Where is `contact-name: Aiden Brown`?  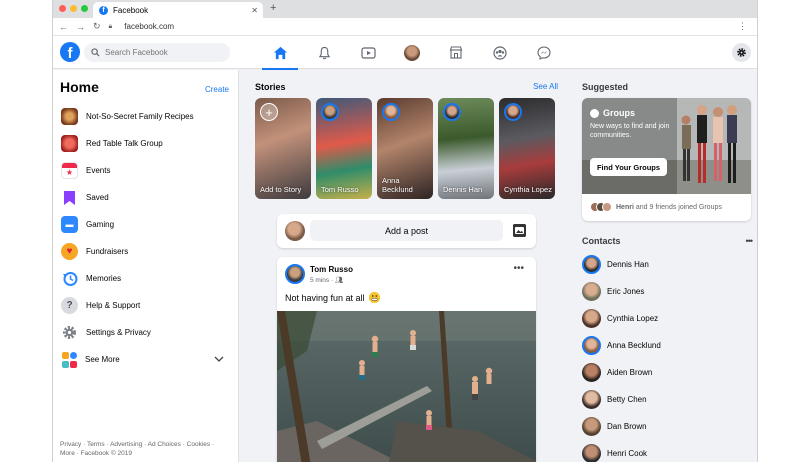
contact-name: Aiden Brown is located at coordinates (630, 372).